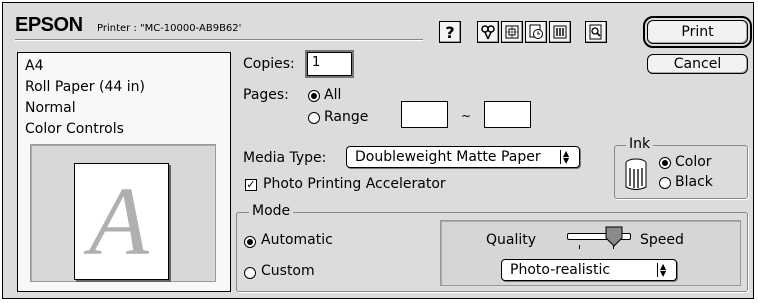  What do you see at coordinates (250, 273) in the screenshot?
I see `mode-custom-radio` at bounding box center [250, 273].